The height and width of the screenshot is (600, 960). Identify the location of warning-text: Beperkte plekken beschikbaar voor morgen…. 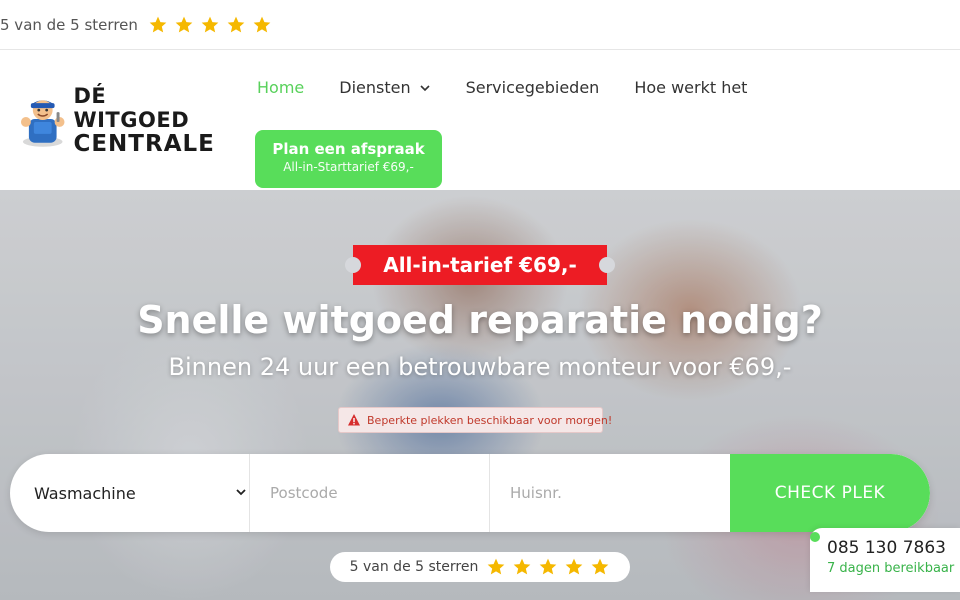
(490, 420).